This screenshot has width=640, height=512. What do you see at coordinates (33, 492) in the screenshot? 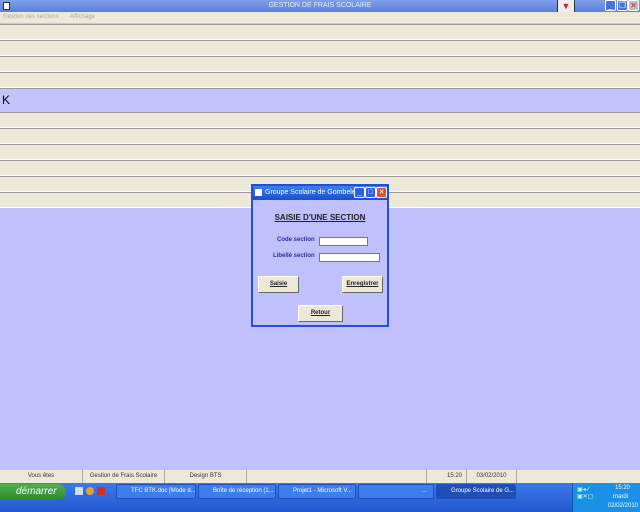
I see `start-button: démarrer` at bounding box center [33, 492].